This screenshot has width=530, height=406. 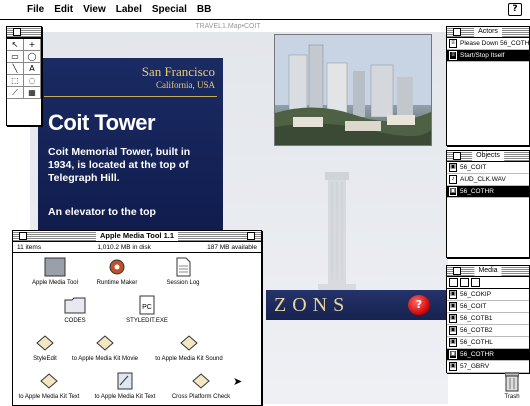 I want to click on folder-icon, so click(x=75, y=305).